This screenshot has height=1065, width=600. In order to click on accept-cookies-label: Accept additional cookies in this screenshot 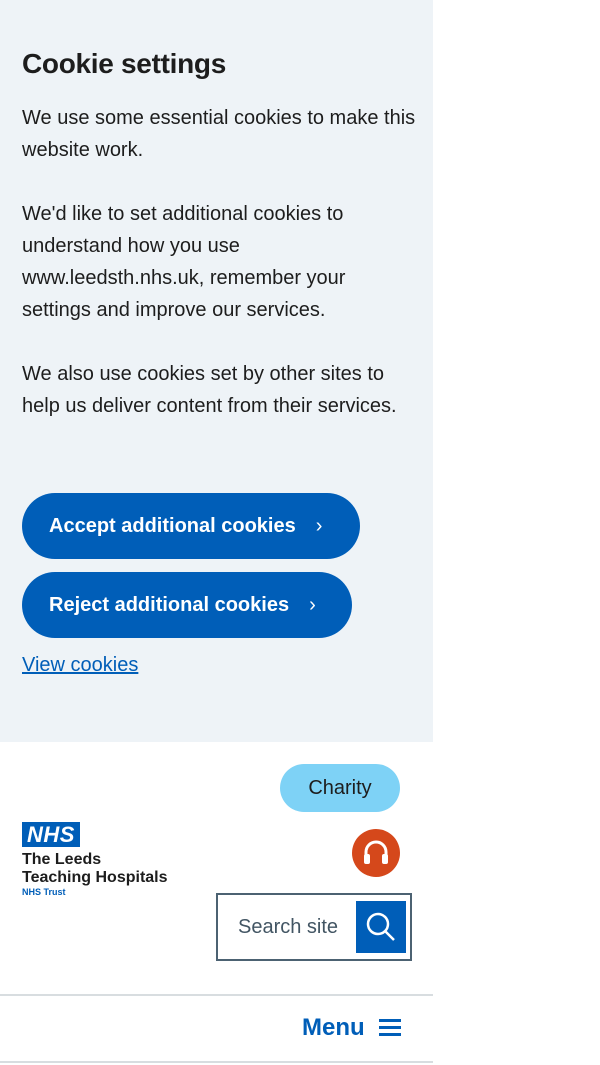, I will do `click(172, 525)`.